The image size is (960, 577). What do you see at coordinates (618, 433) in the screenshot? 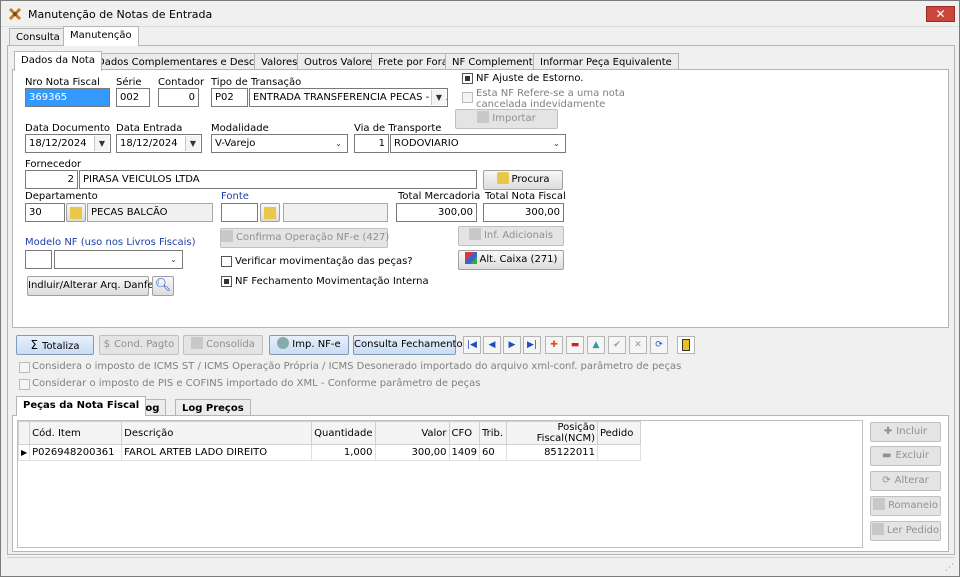
I see `grid-column-header: Pedido` at bounding box center [618, 433].